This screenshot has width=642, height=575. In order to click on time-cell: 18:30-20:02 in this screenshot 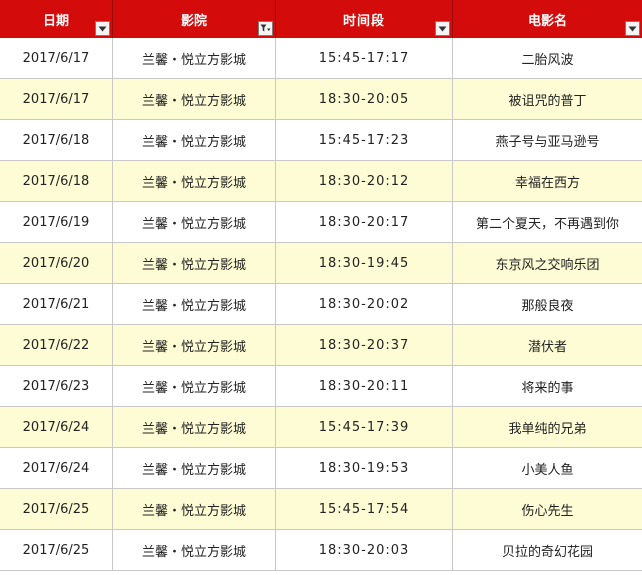, I will do `click(364, 304)`.